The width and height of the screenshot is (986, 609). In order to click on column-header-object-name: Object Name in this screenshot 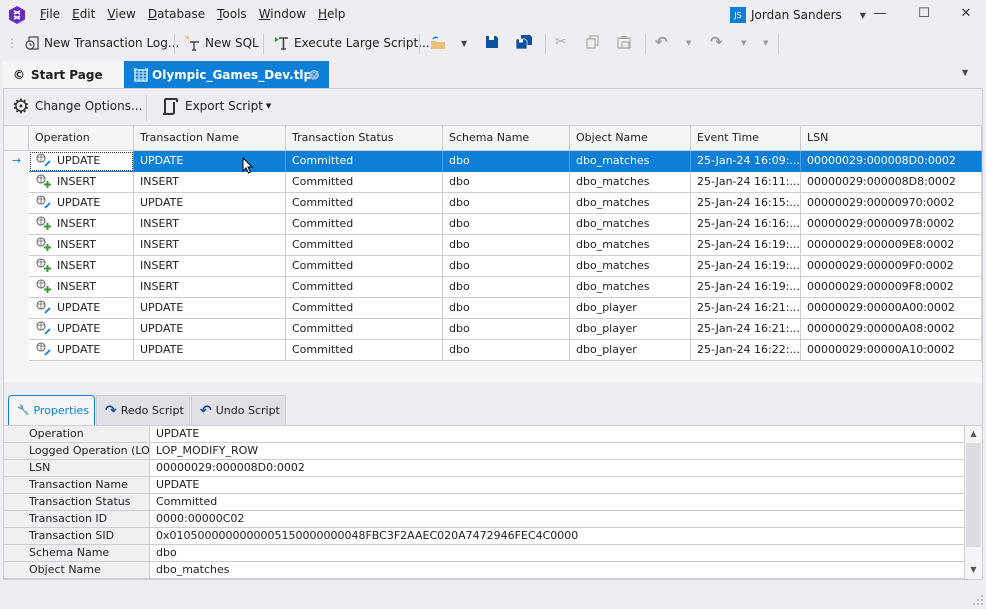, I will do `click(630, 138)`.